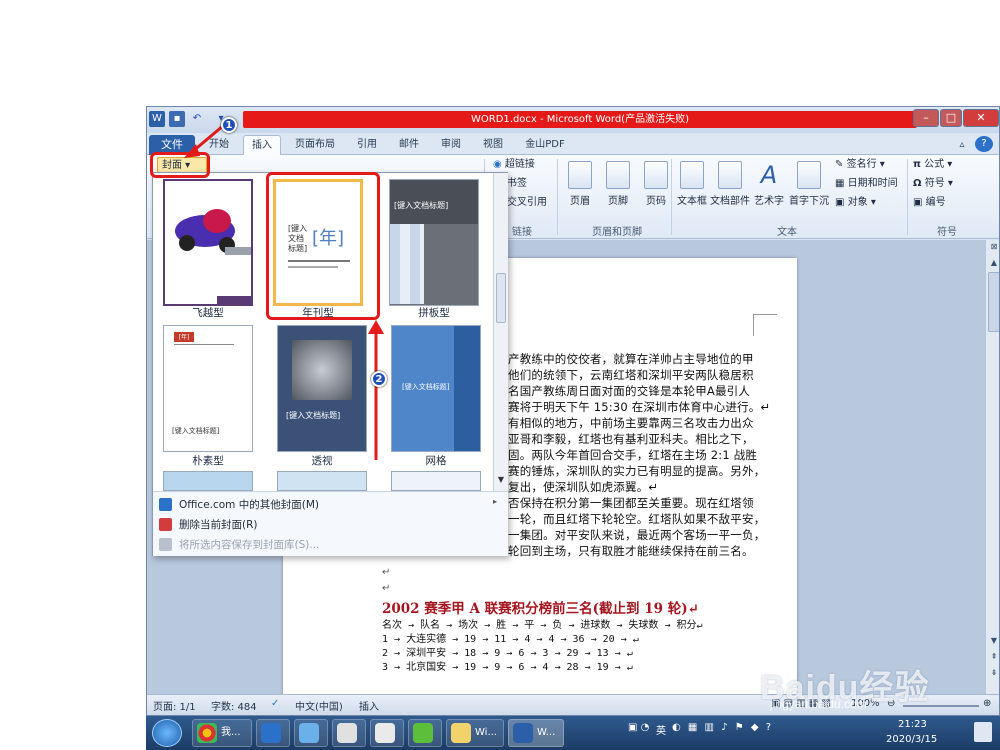 This screenshot has width=1000, height=750. Describe the element at coordinates (409, 145) in the screenshot. I see `tab-mailings: 邮件` at that location.